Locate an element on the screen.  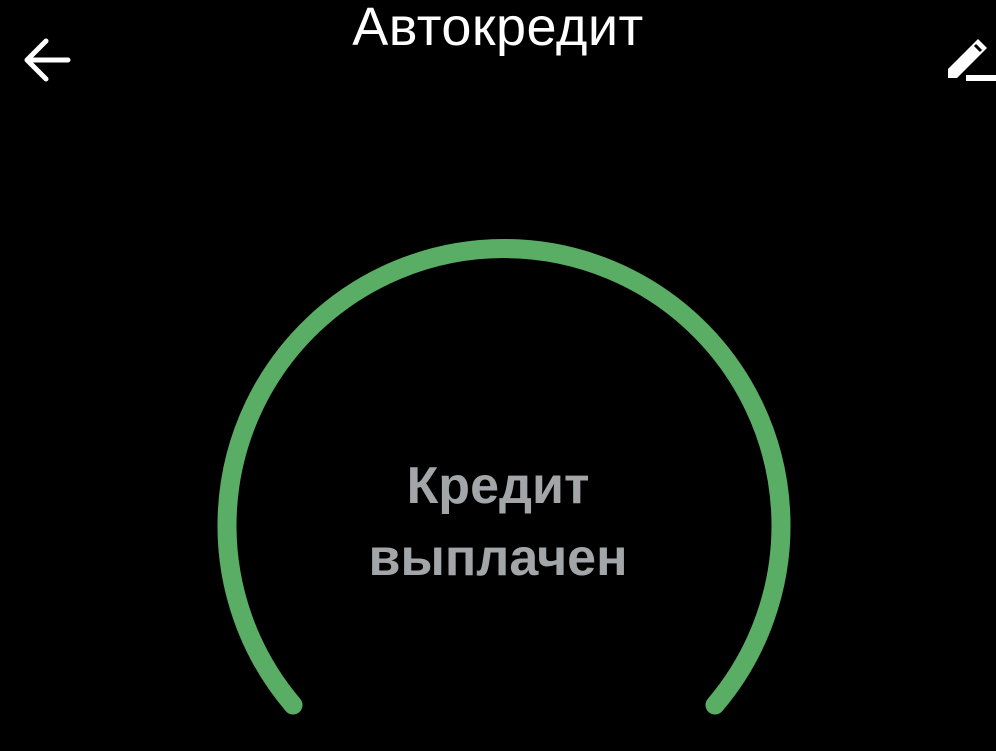
status-line-2: выплачен is located at coordinates (498, 558).